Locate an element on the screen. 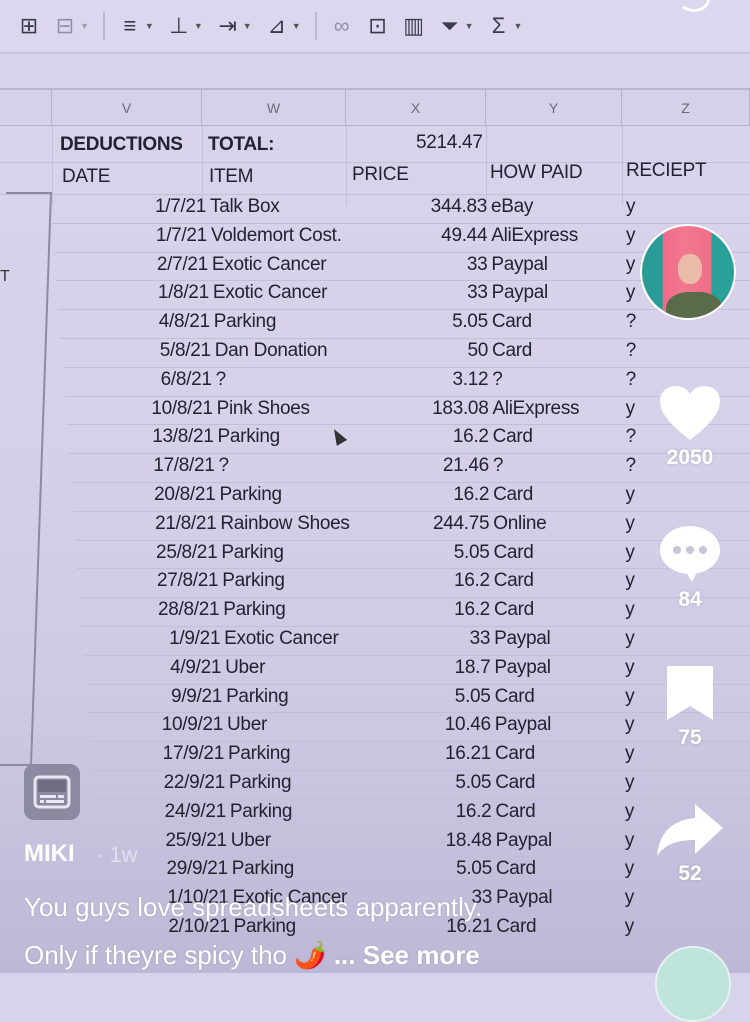  total-label: TOTAL: is located at coordinates (241, 145).